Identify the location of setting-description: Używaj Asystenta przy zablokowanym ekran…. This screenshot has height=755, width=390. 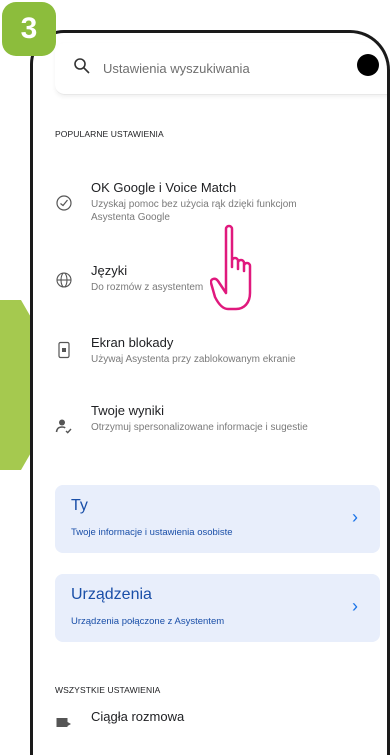
(193, 359).